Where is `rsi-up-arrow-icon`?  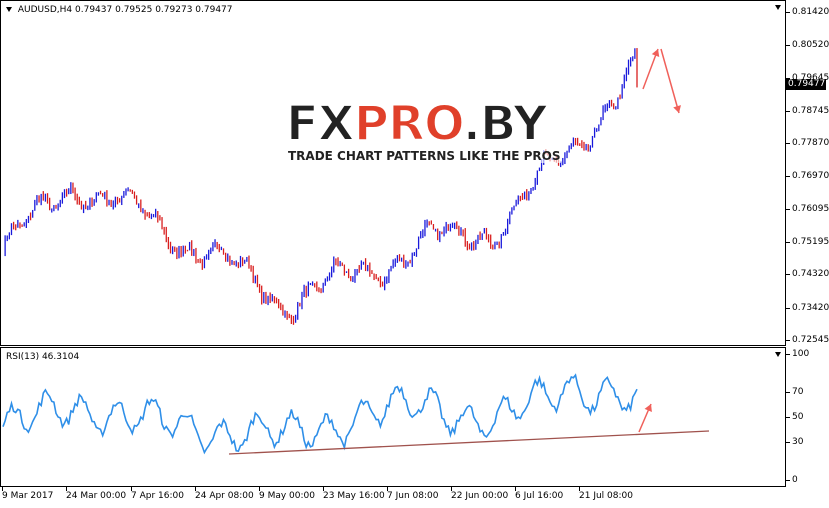 rsi-up-arrow-icon is located at coordinates (645, 418).